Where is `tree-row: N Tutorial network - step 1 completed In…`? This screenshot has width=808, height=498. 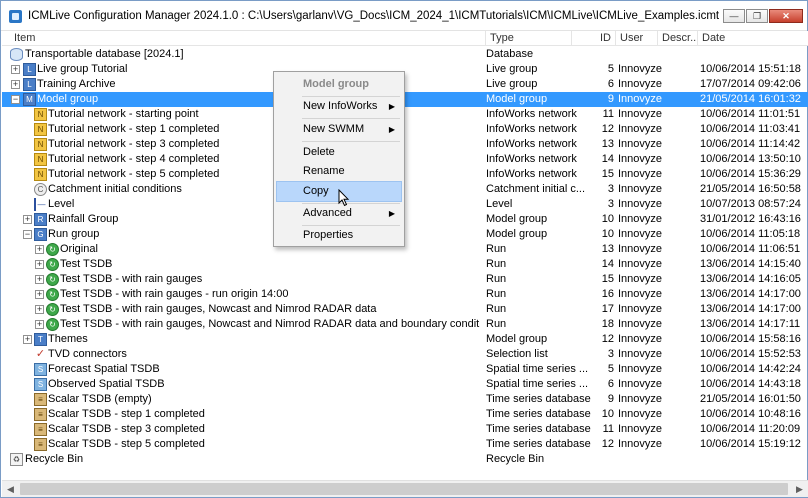 tree-row: N Tutorial network - step 1 completed In… is located at coordinates (405, 129).